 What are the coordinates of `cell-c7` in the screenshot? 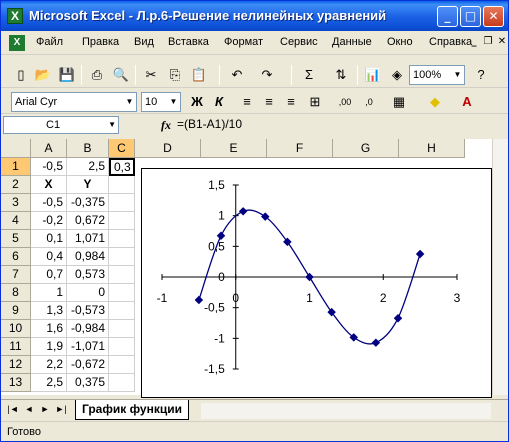 It's located at (122, 275).